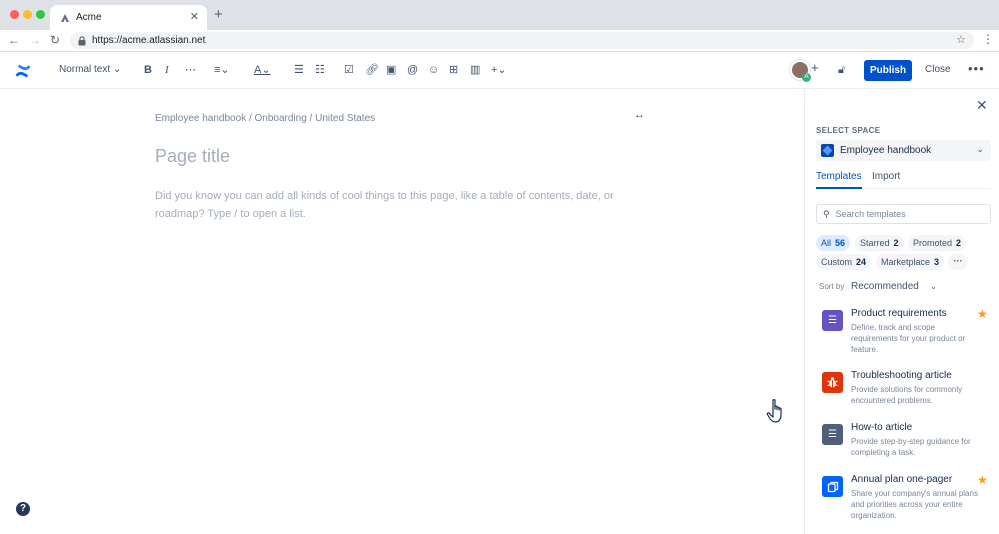 This screenshot has height=534, width=999. I want to click on browser-tab-title: Acme, so click(89, 17).